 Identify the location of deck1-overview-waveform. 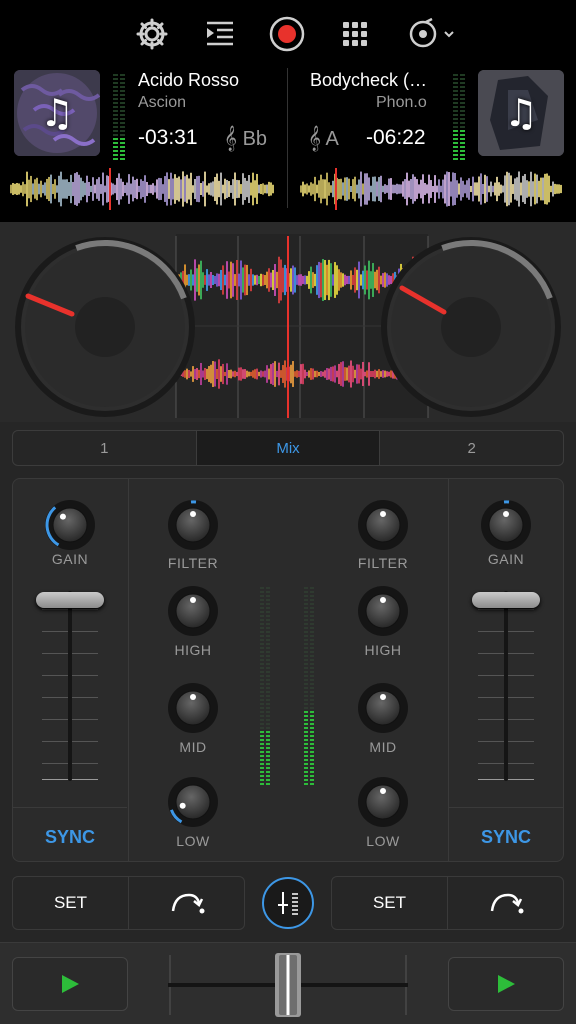
(142, 189).